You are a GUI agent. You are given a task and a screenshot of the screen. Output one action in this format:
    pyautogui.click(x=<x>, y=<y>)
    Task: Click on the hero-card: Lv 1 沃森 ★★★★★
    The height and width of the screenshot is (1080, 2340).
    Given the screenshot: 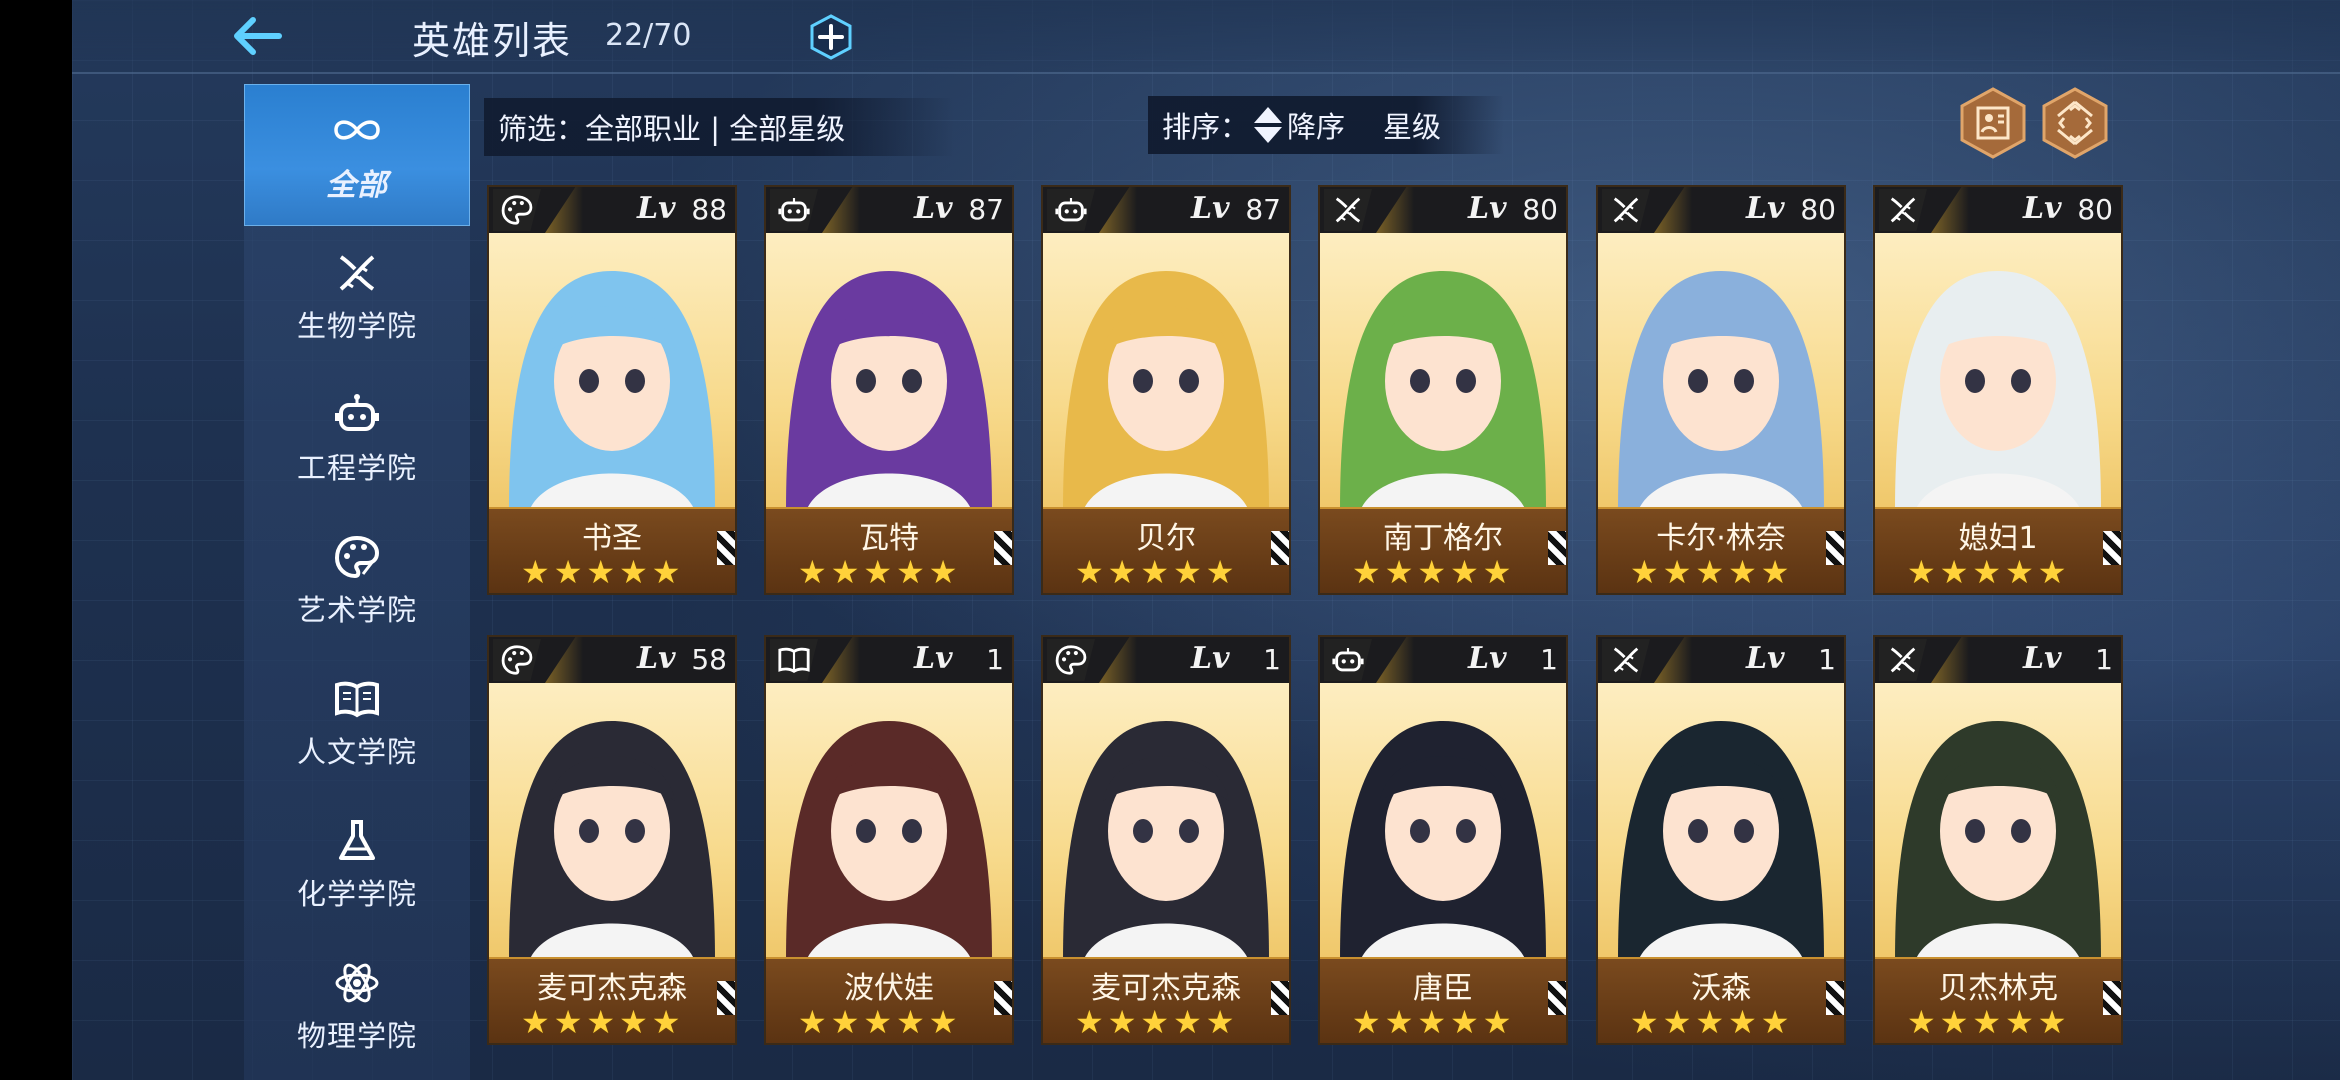 What is the action you would take?
    pyautogui.click(x=1721, y=840)
    